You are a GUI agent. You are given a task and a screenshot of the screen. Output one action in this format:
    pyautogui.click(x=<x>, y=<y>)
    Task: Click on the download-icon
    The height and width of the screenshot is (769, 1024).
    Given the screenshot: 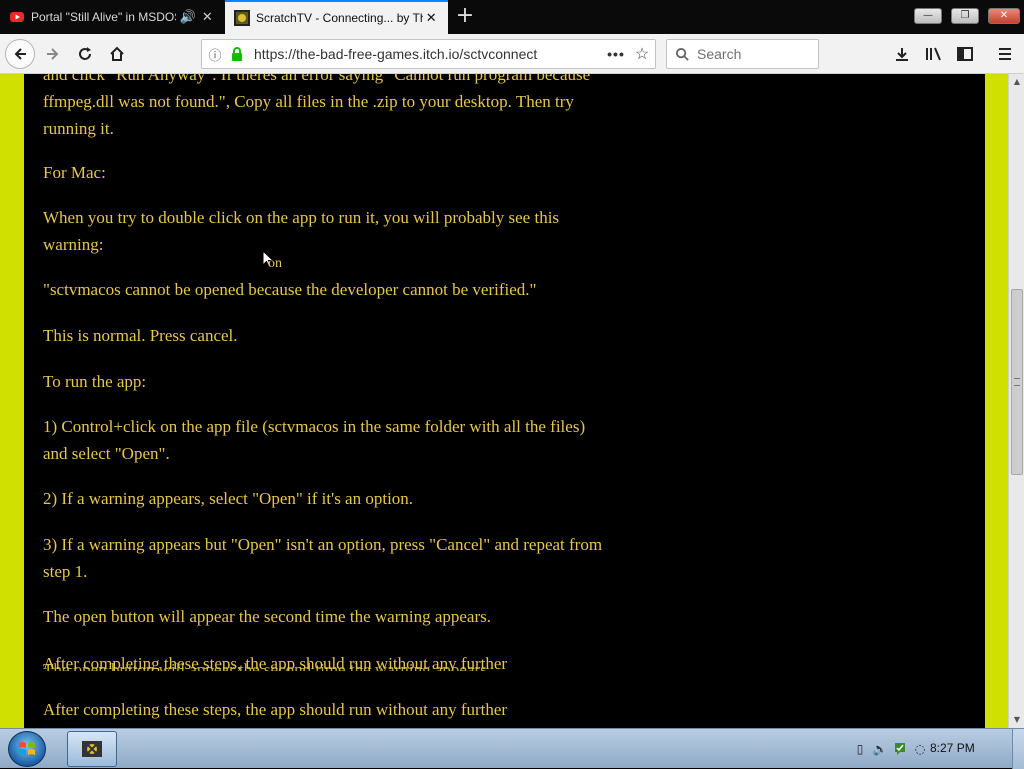 What is the action you would take?
    pyautogui.click(x=902, y=54)
    